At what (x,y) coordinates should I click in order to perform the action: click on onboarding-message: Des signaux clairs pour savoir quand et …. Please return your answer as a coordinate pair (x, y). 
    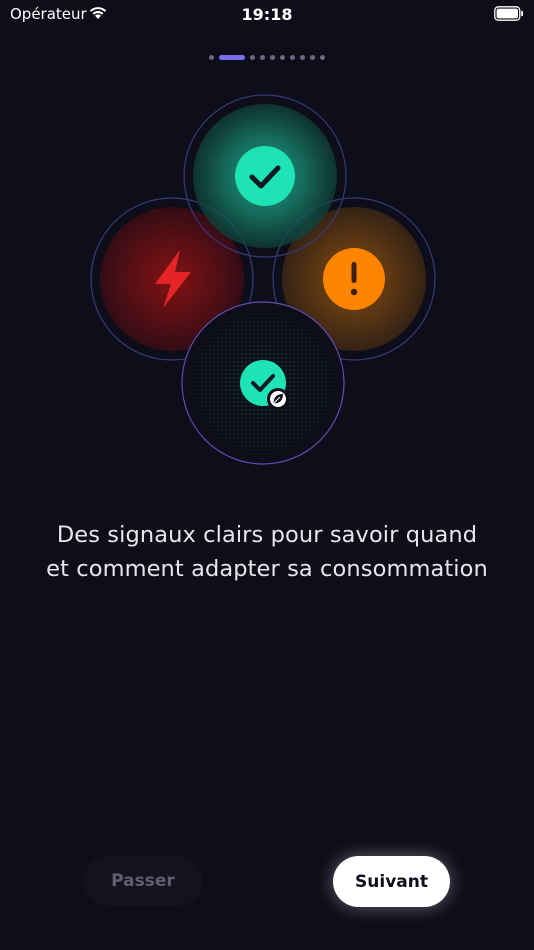
    Looking at the image, I should click on (267, 552).